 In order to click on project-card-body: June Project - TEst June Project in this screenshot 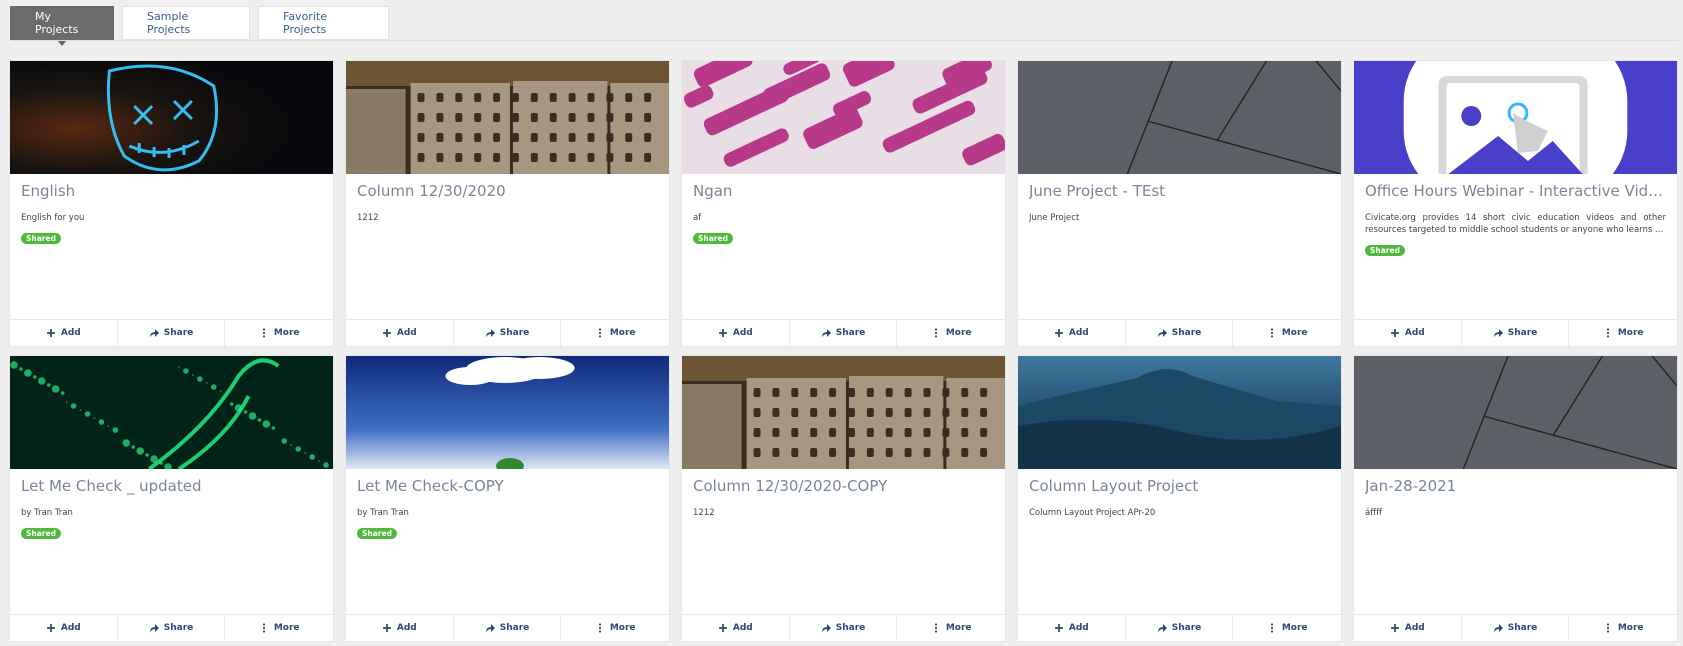, I will do `click(1179, 199)`.